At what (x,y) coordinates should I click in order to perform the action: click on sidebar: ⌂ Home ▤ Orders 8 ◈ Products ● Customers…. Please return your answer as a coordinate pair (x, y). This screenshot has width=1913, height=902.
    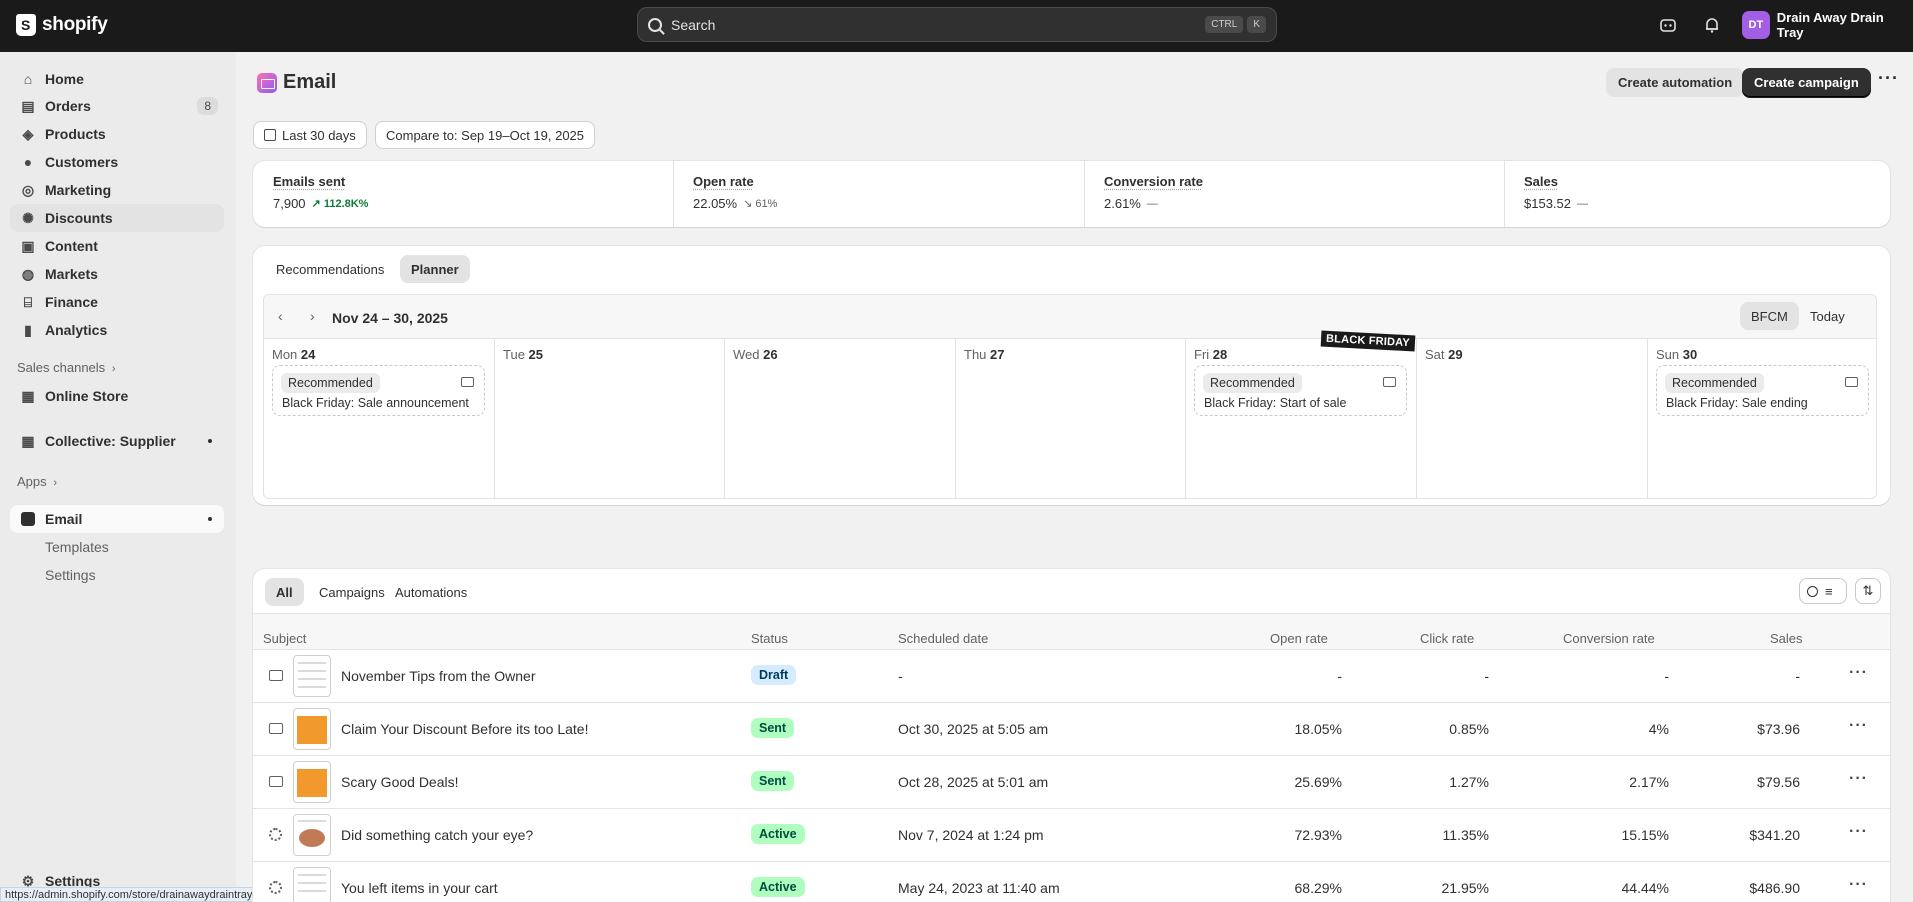
    Looking at the image, I should click on (118, 477).